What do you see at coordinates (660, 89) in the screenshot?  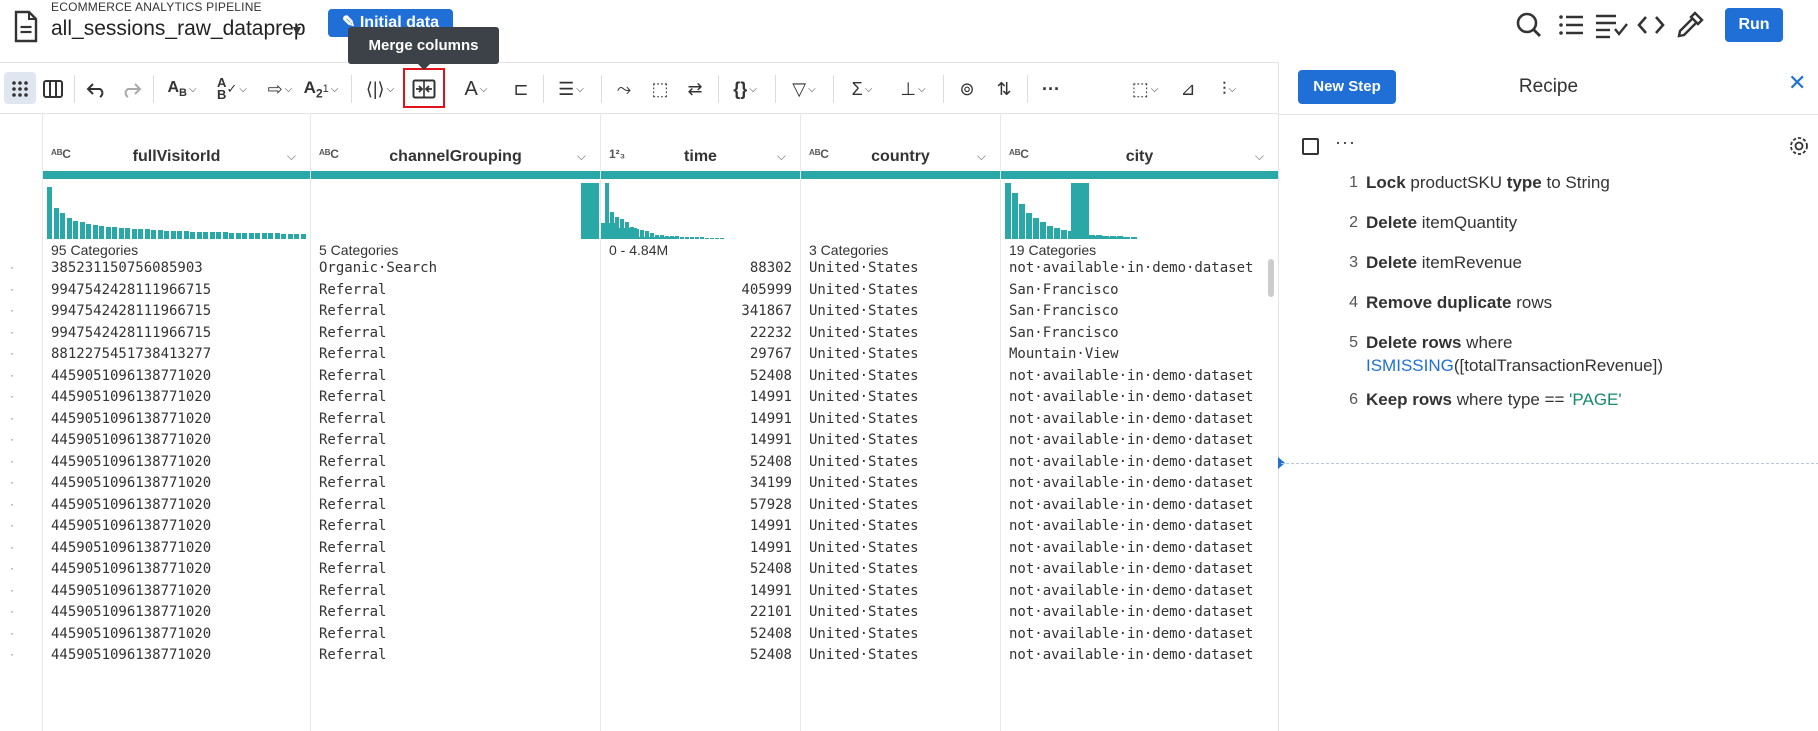 I see `pivot-icon: ⬚` at bounding box center [660, 89].